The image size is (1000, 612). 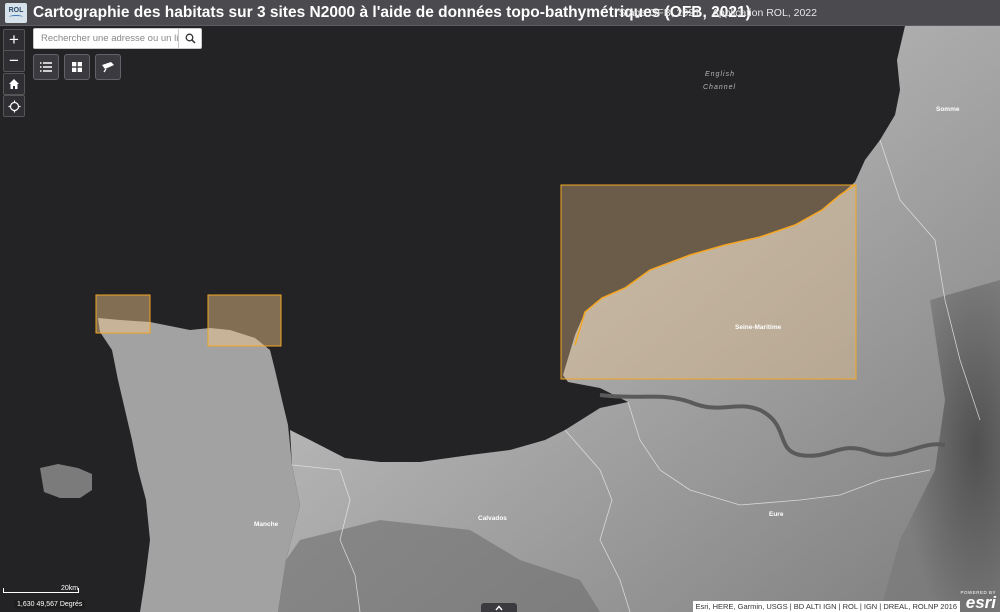 I want to click on basemap-gallery-button, so click(x=77, y=67).